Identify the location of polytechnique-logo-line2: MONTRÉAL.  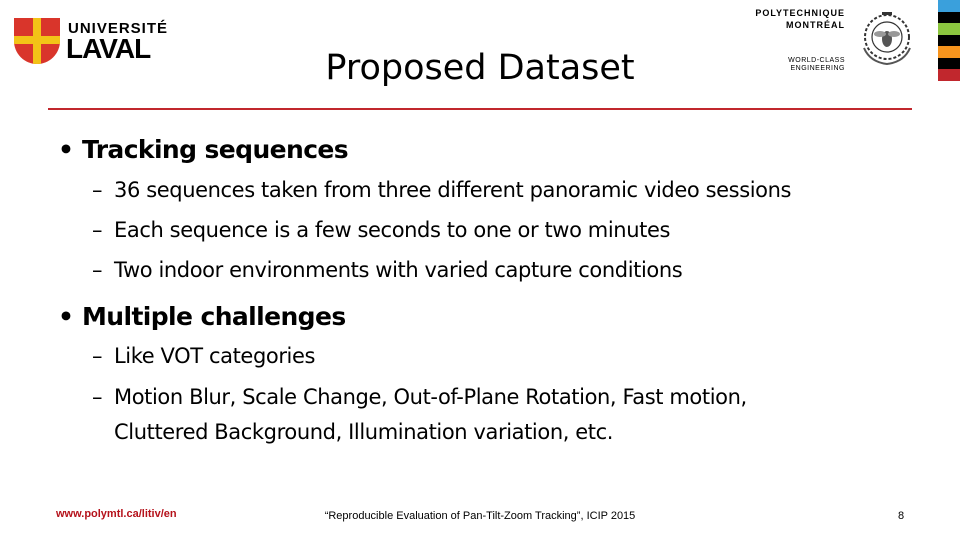
(815, 25).